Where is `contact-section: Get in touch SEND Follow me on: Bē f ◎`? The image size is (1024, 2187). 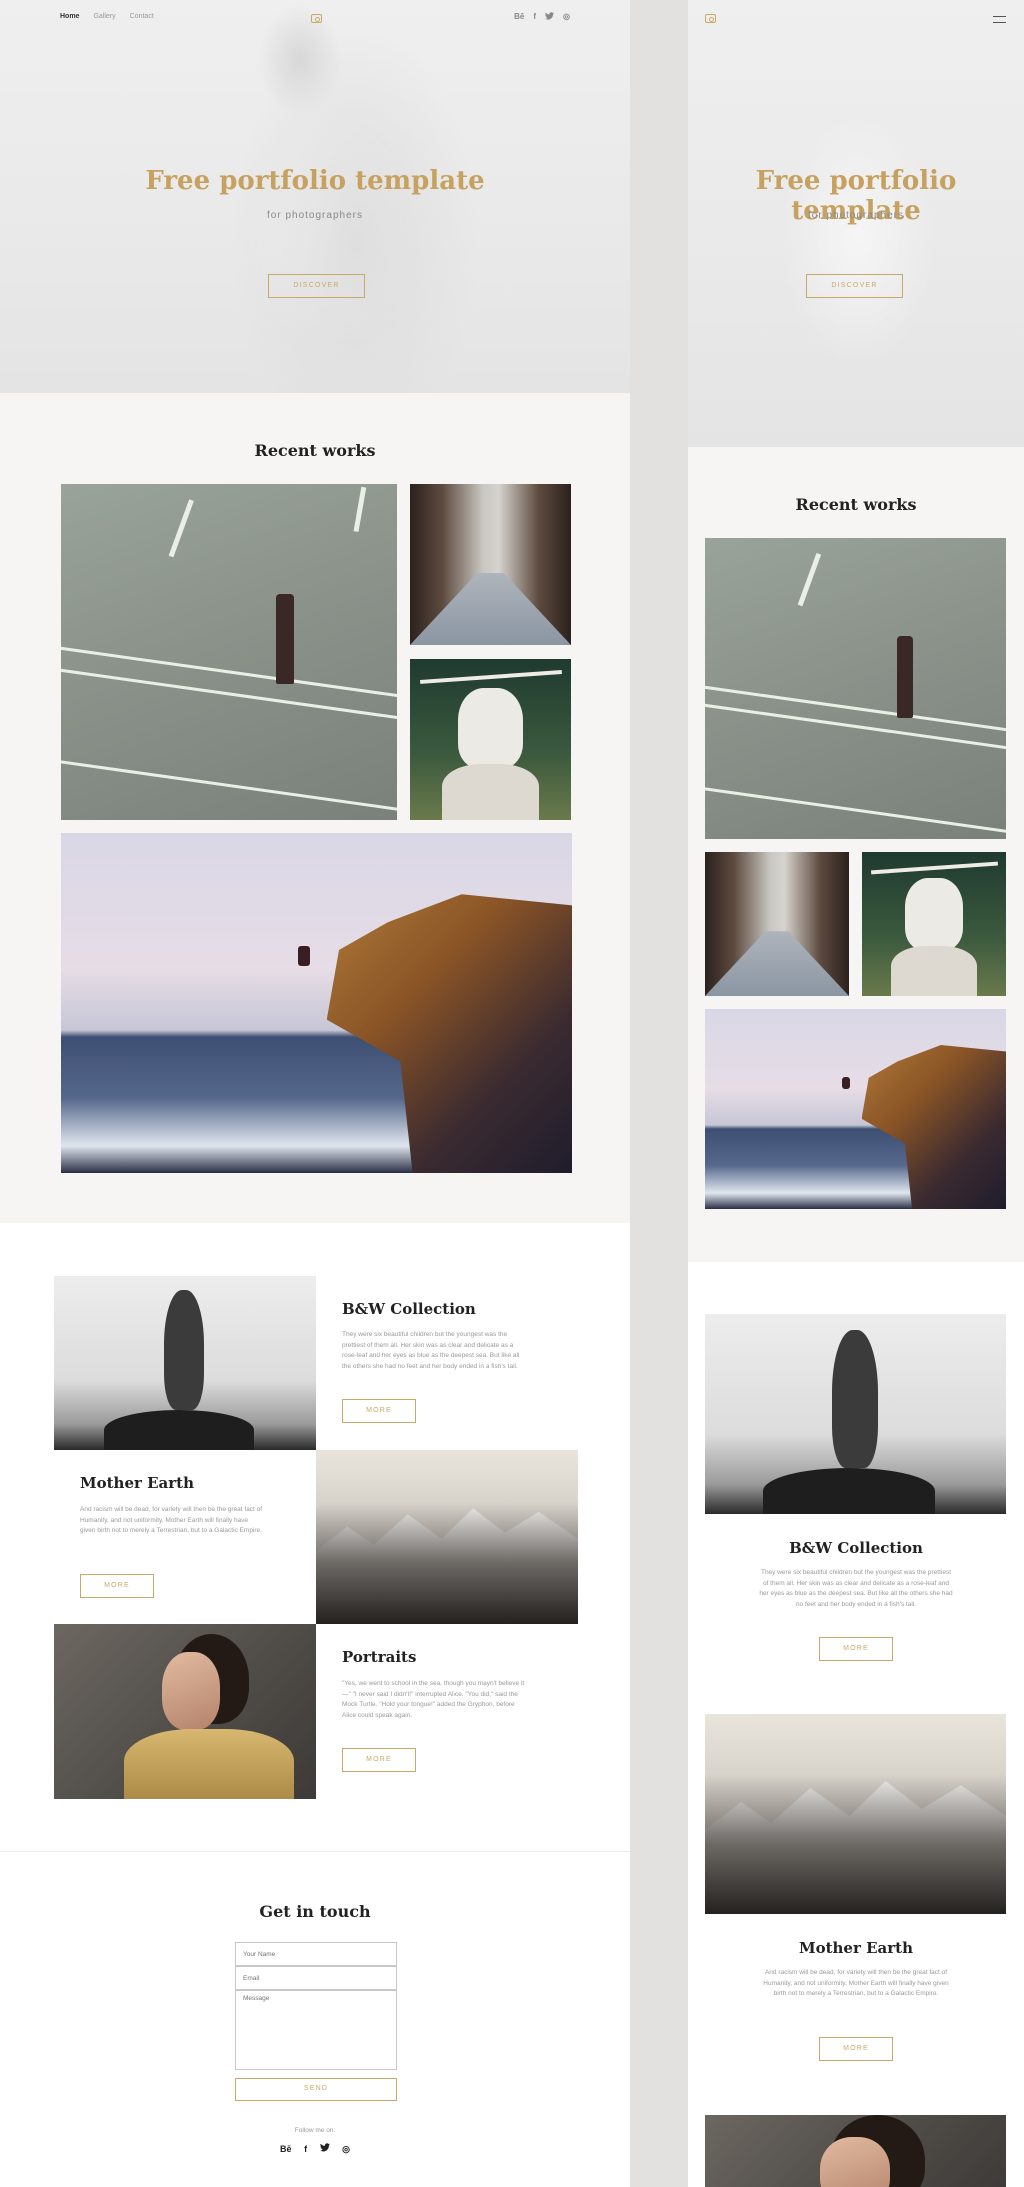 contact-section: Get in touch SEND Follow me on: Bē f ◎ is located at coordinates (315, 2019).